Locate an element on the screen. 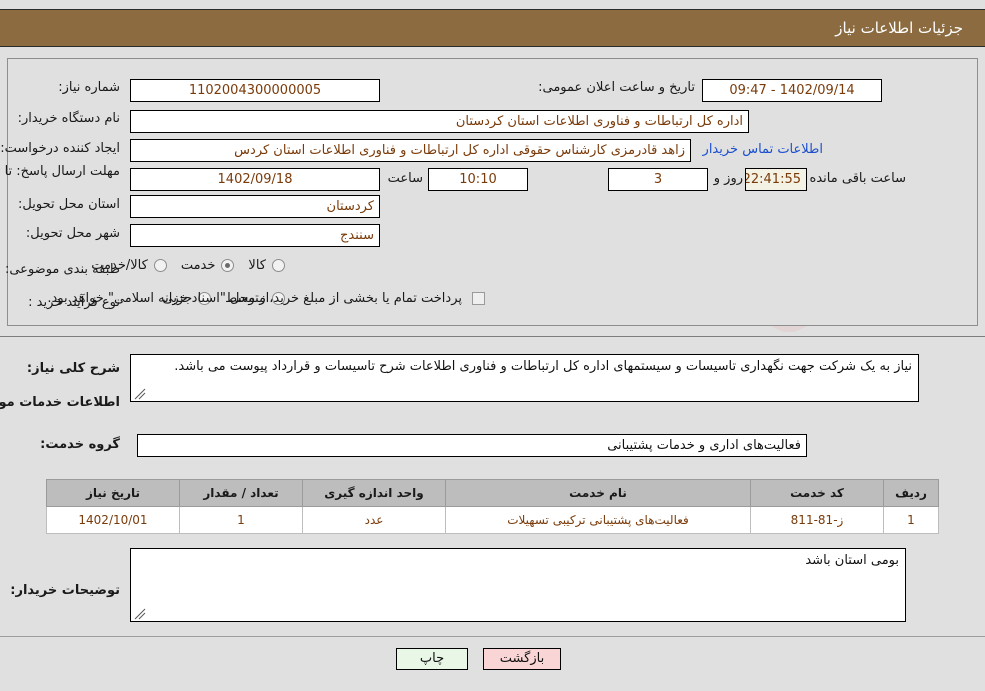 This screenshot has height=691, width=985. service-group-field: فعالیت‌های اداری و خدمات پشتیبانی is located at coordinates (472, 445).